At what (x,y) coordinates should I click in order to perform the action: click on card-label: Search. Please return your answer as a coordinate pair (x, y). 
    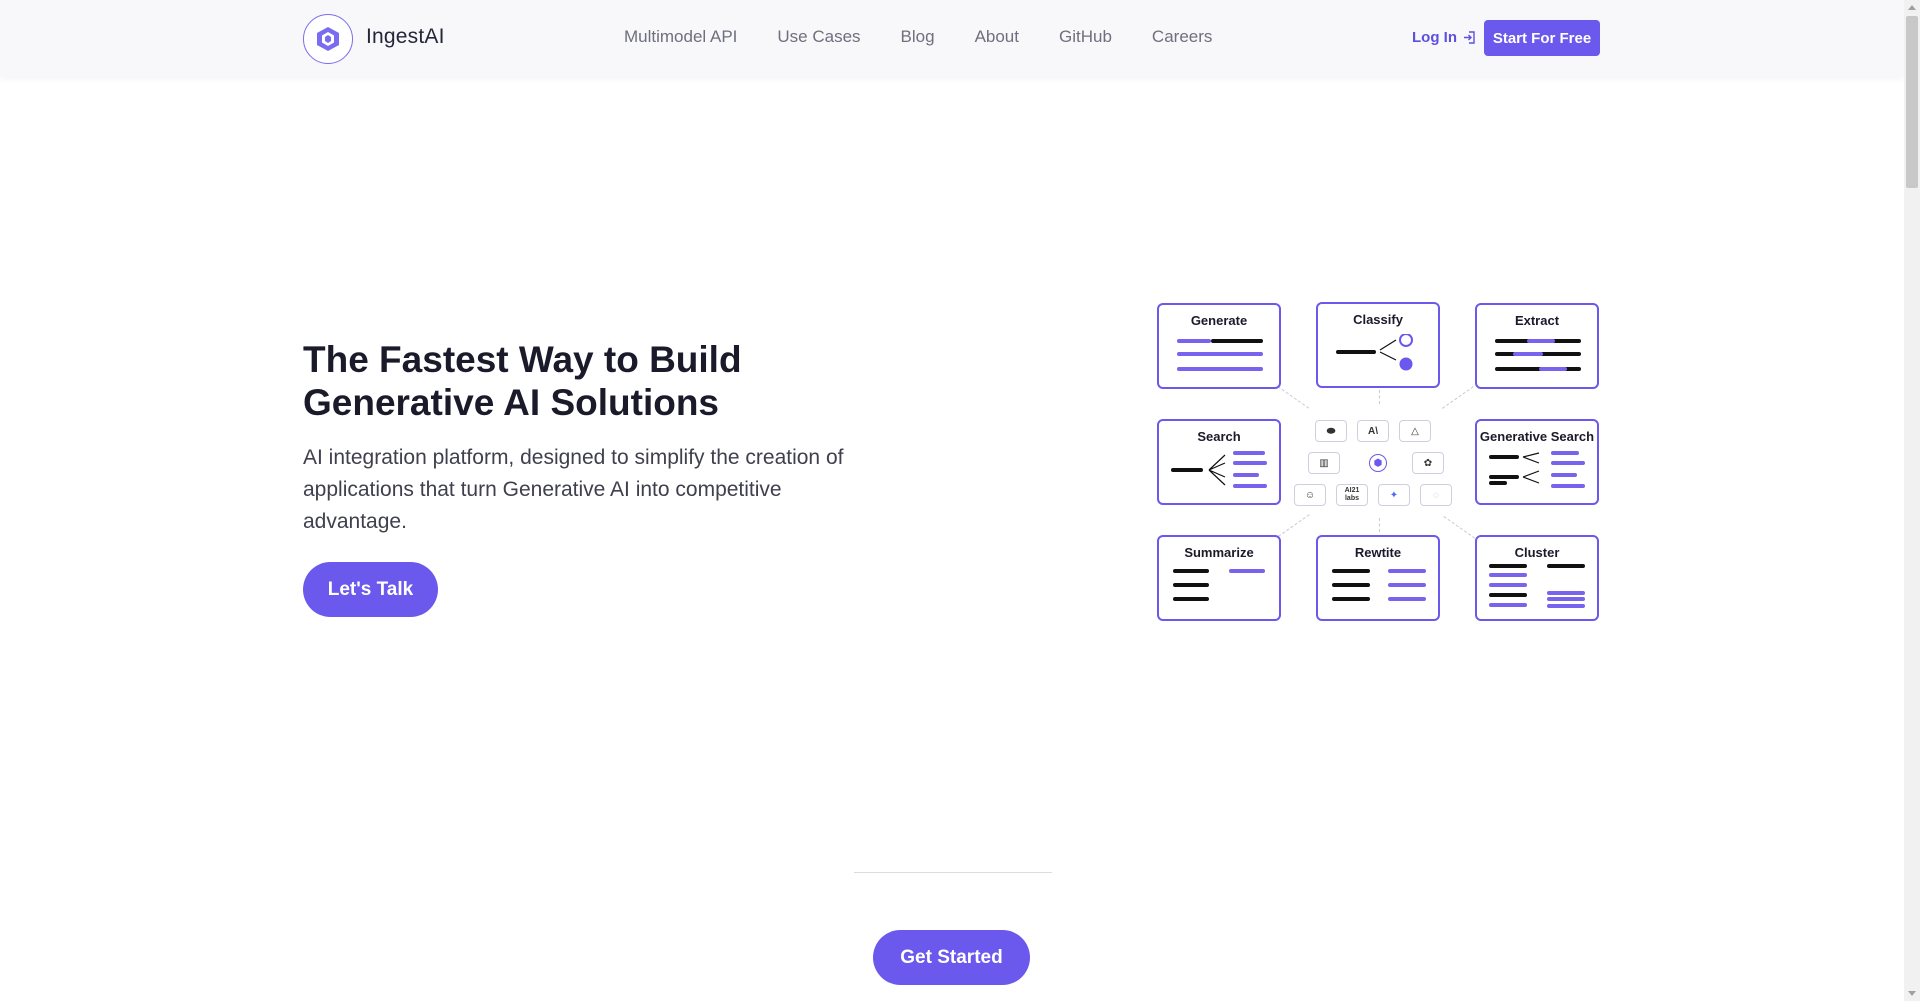
    Looking at the image, I should click on (1219, 436).